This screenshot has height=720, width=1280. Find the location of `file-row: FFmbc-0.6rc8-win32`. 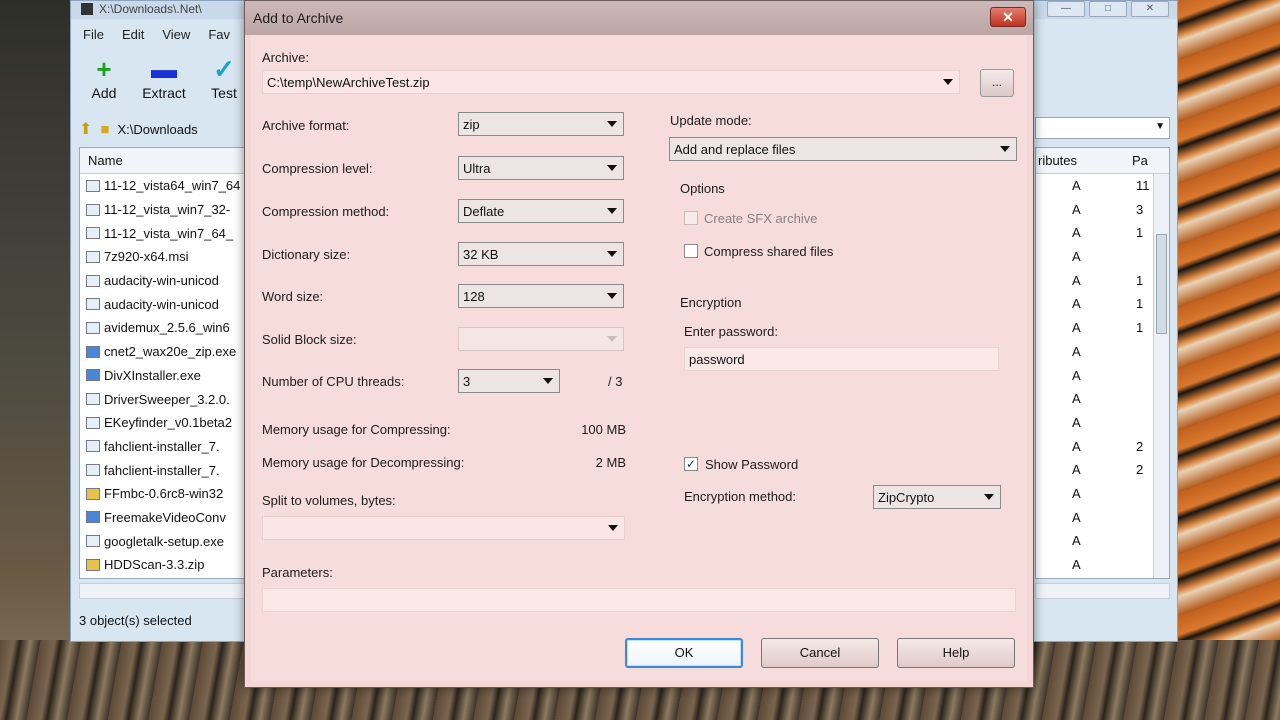

file-row: FFmbc-0.6rc8-win32 is located at coordinates (162, 494).